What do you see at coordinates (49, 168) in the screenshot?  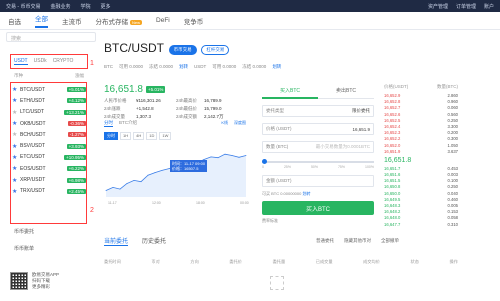 I see `pair-row: ★ EOS/USDT +6.22%` at bounding box center [49, 168].